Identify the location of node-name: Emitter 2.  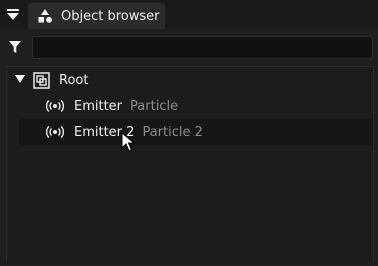
(104, 132).